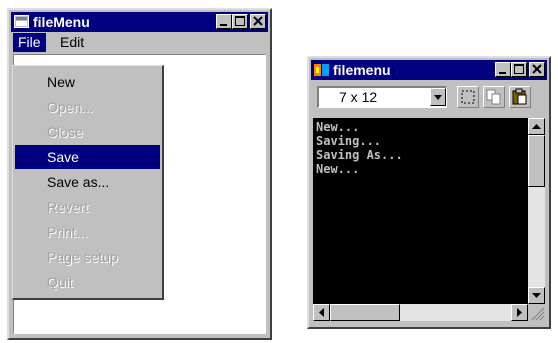  What do you see at coordinates (21, 23) in the screenshot?
I see `window-icon` at bounding box center [21, 23].